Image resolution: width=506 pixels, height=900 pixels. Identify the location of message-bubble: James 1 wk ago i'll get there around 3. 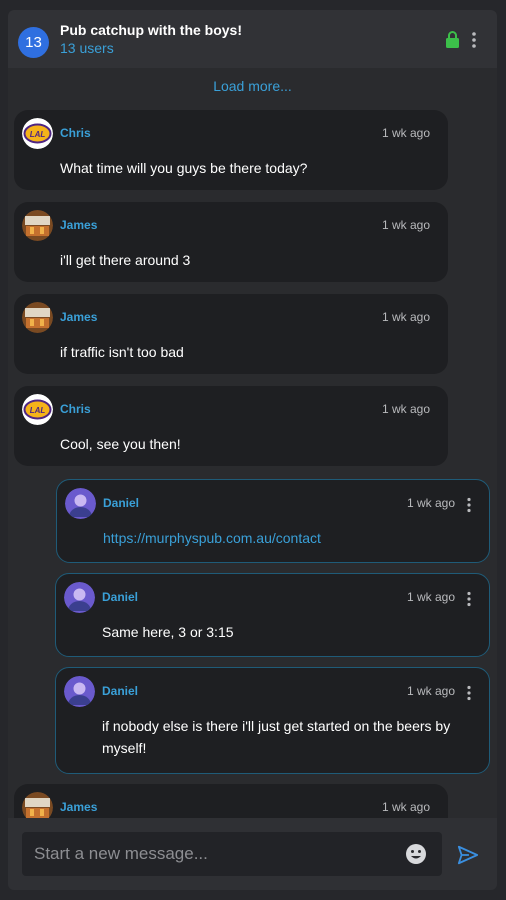
(231, 242).